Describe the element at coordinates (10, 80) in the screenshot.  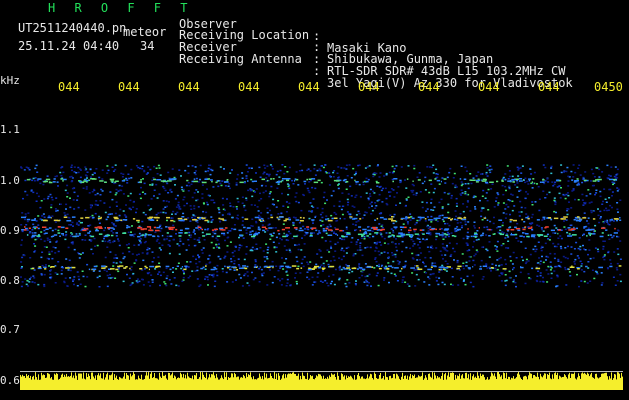
I see `frequency-unit-label: kHz` at that location.